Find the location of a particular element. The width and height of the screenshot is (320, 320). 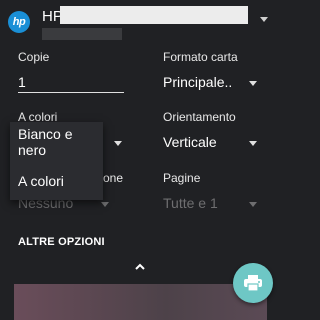

hp-logo-icon: hp is located at coordinates (19, 22).